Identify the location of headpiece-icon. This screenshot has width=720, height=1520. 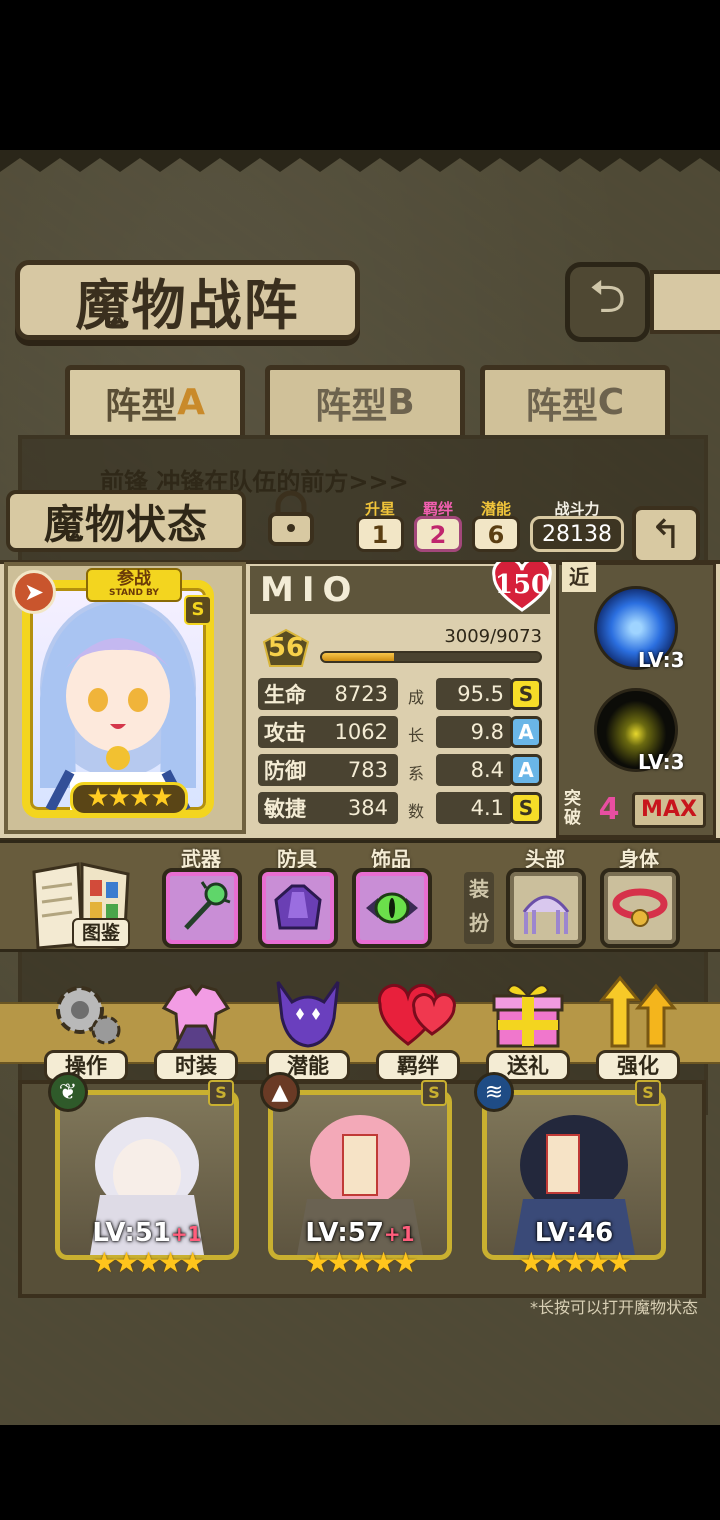
(546, 914).